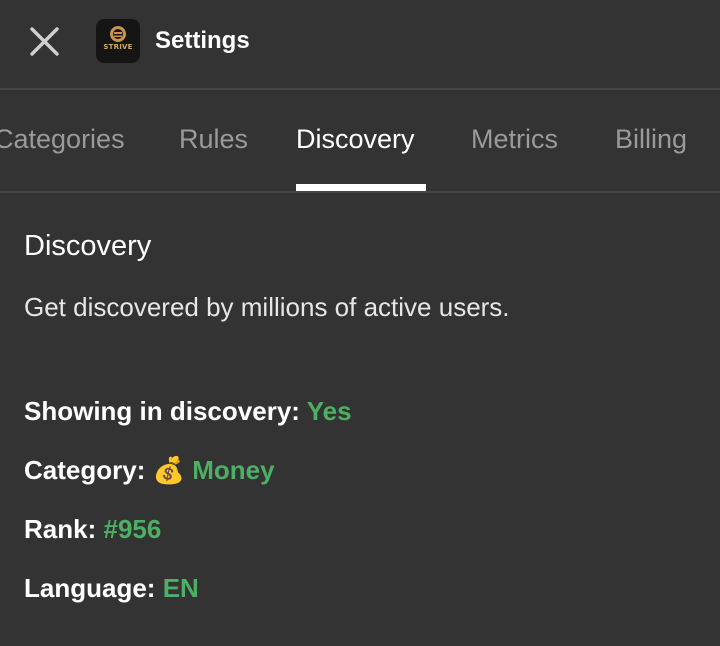 The width and height of the screenshot is (720, 646). What do you see at coordinates (355, 139) in the screenshot?
I see `tab-discovery: Discovery` at bounding box center [355, 139].